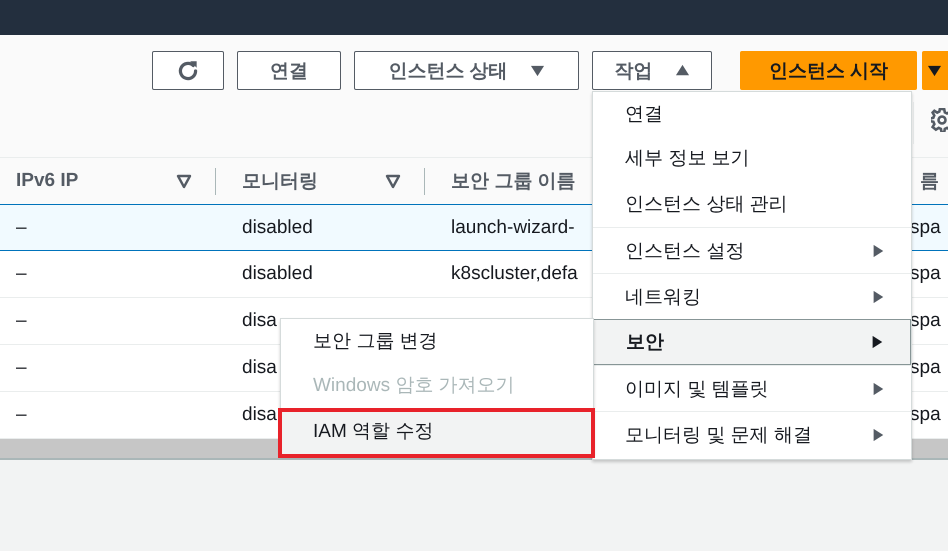  Describe the element at coordinates (652, 70) in the screenshot. I see `dropdown-button: 작업` at that location.